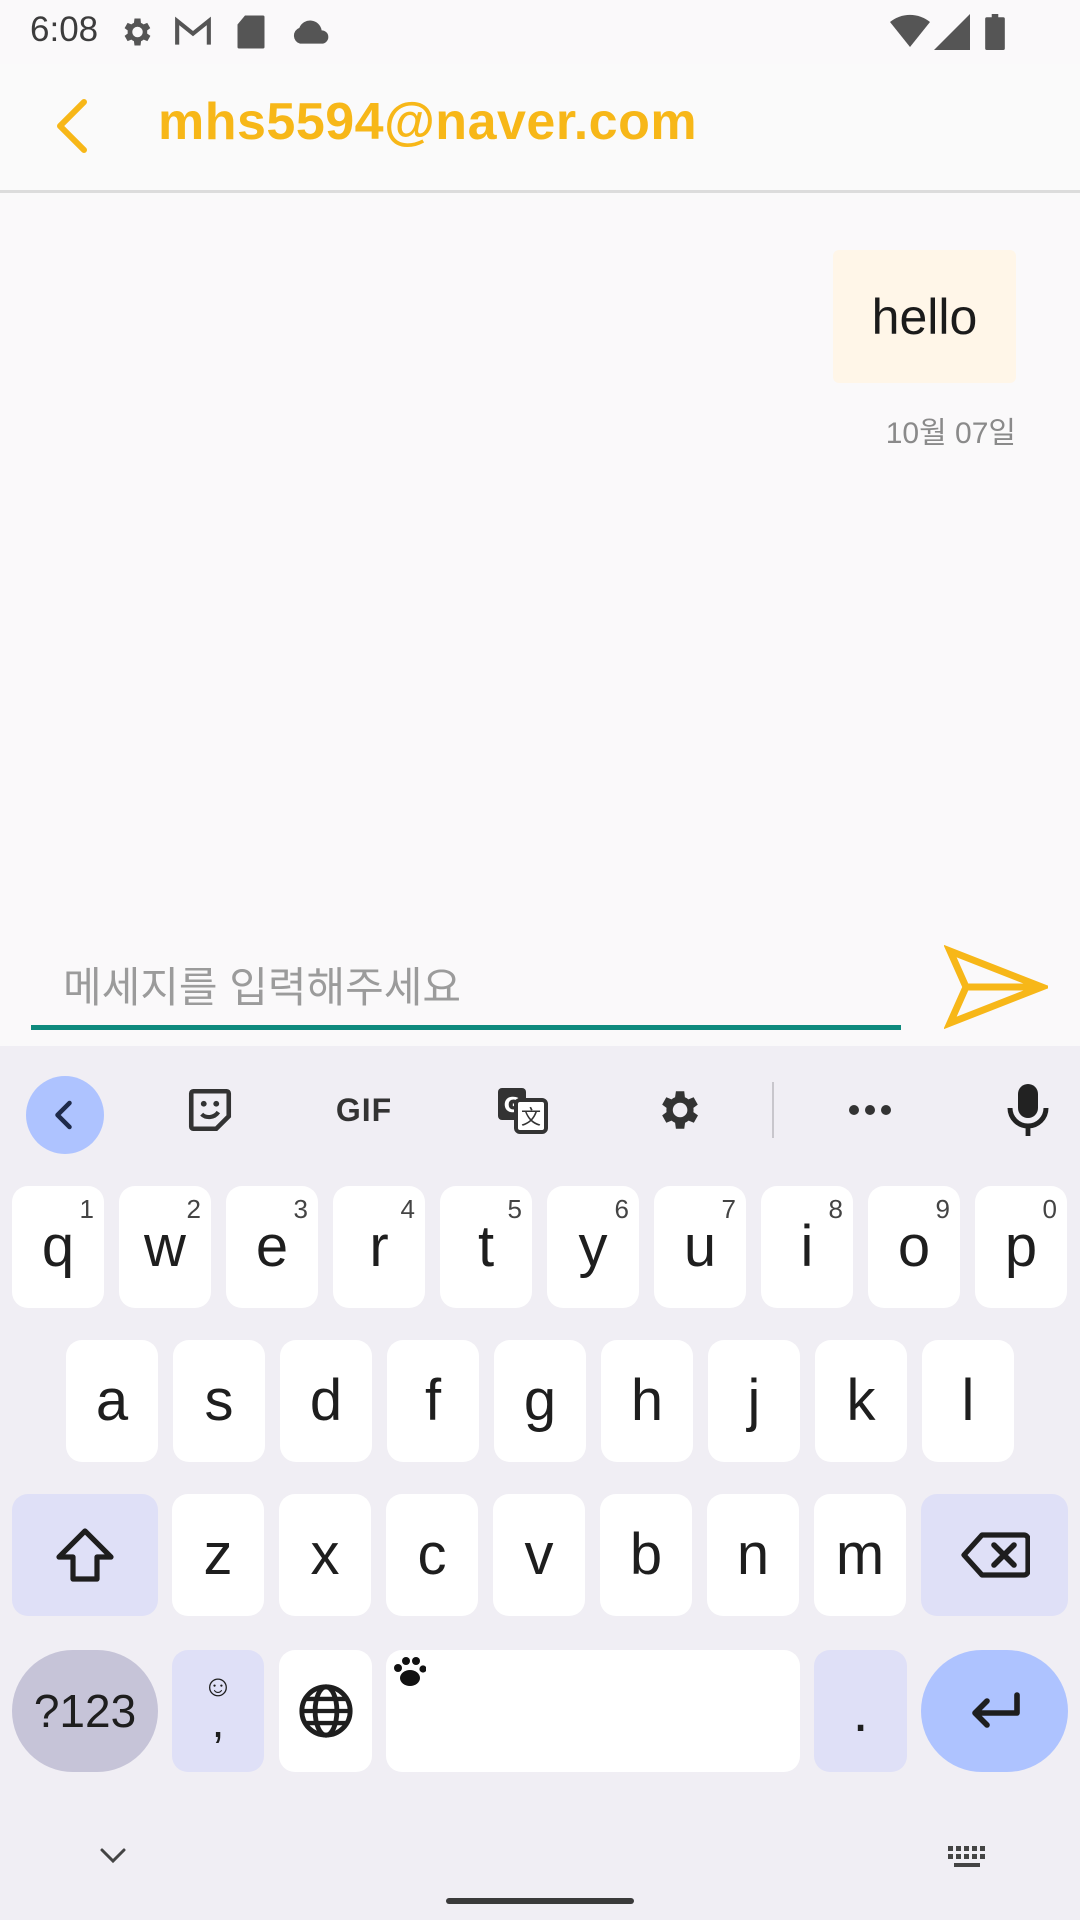 The width and height of the screenshot is (1080, 1920). I want to click on keyboard-toolbar: GIF G 文, so click(540, 1110).